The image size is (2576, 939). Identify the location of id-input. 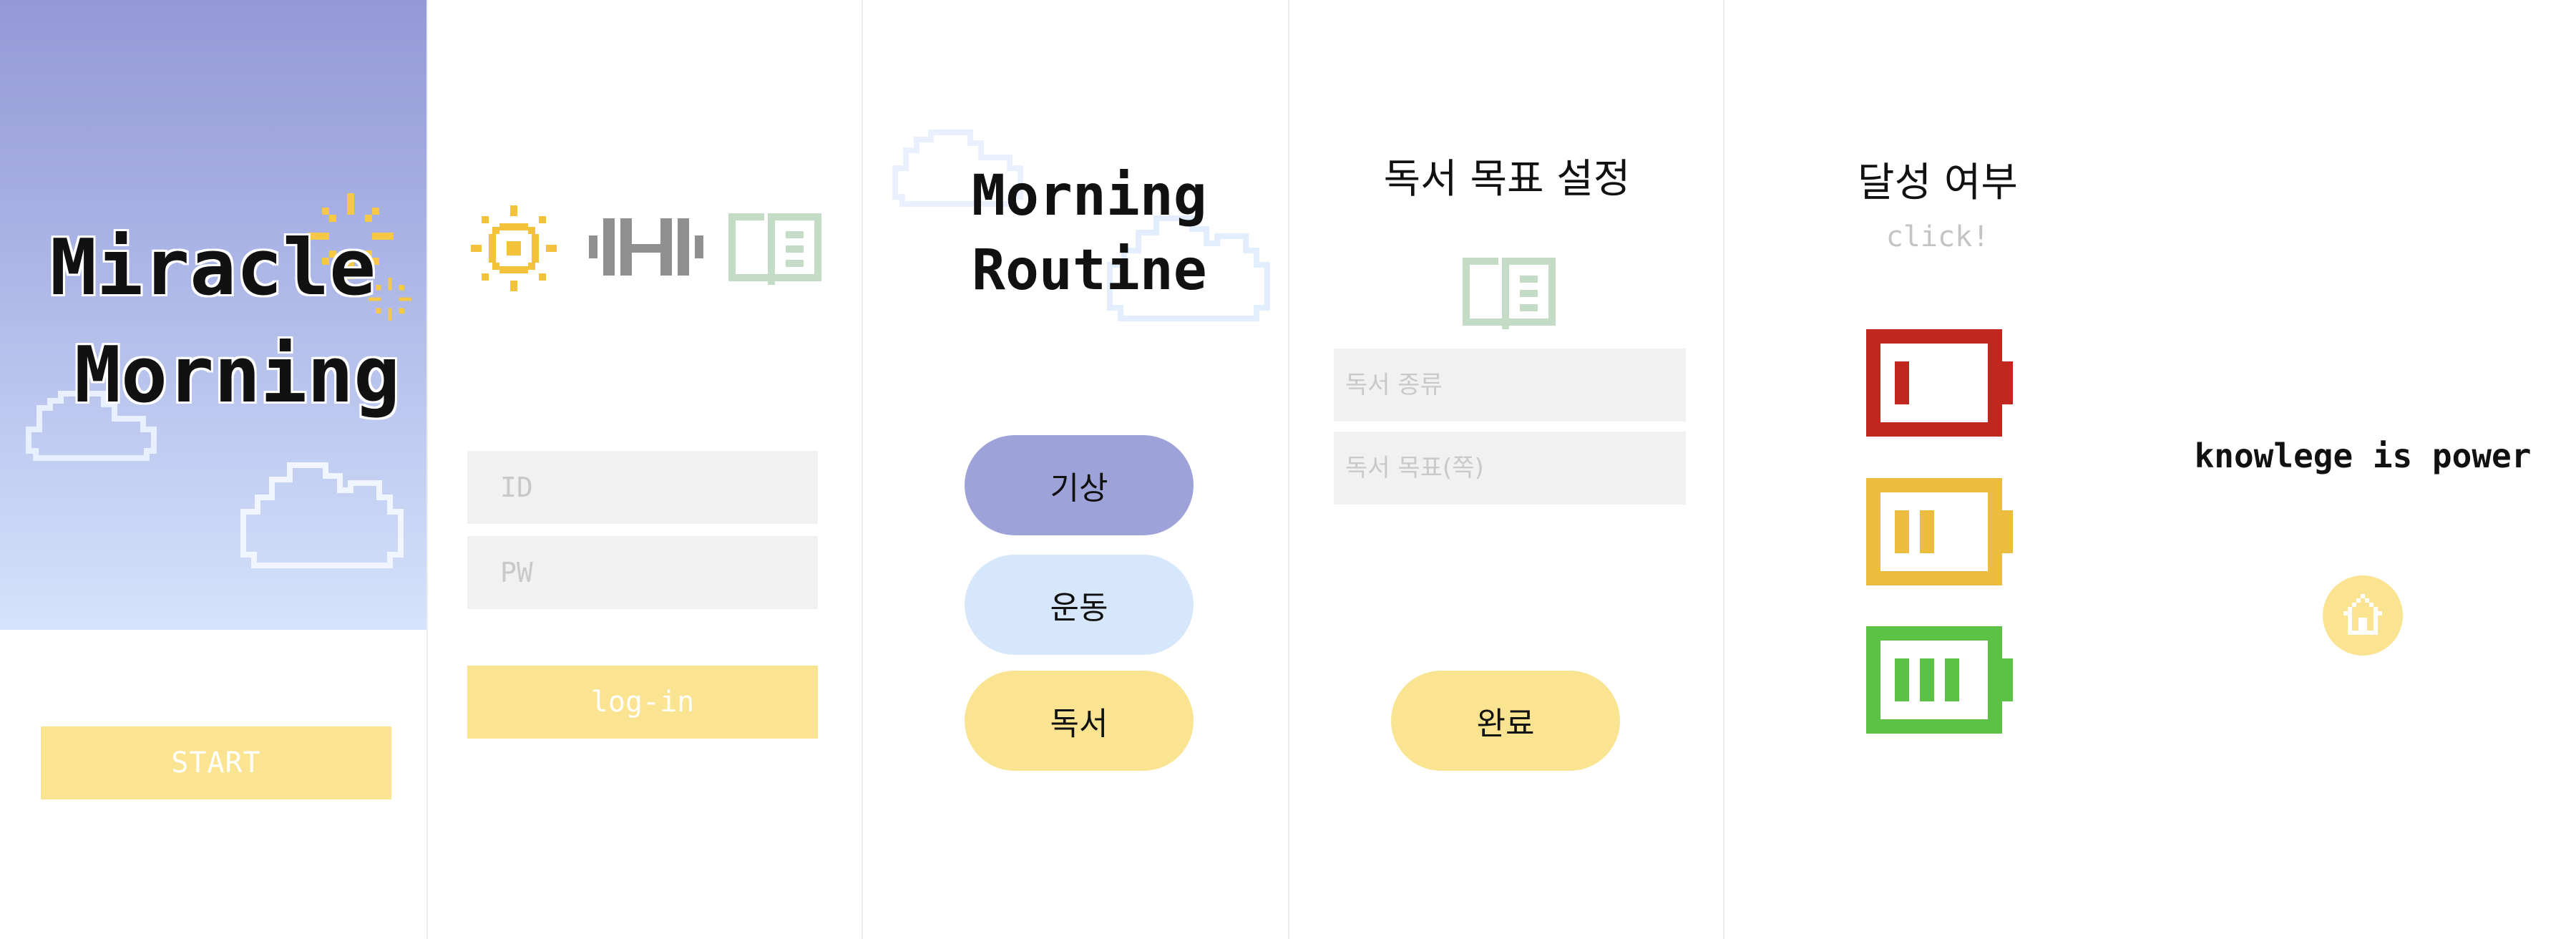
(642, 487).